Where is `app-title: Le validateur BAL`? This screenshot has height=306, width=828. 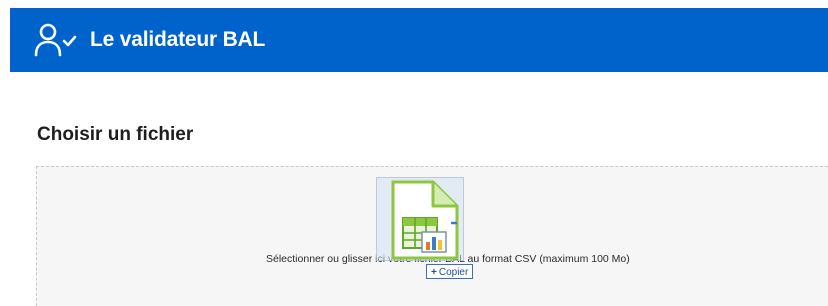 app-title: Le validateur BAL is located at coordinates (178, 39).